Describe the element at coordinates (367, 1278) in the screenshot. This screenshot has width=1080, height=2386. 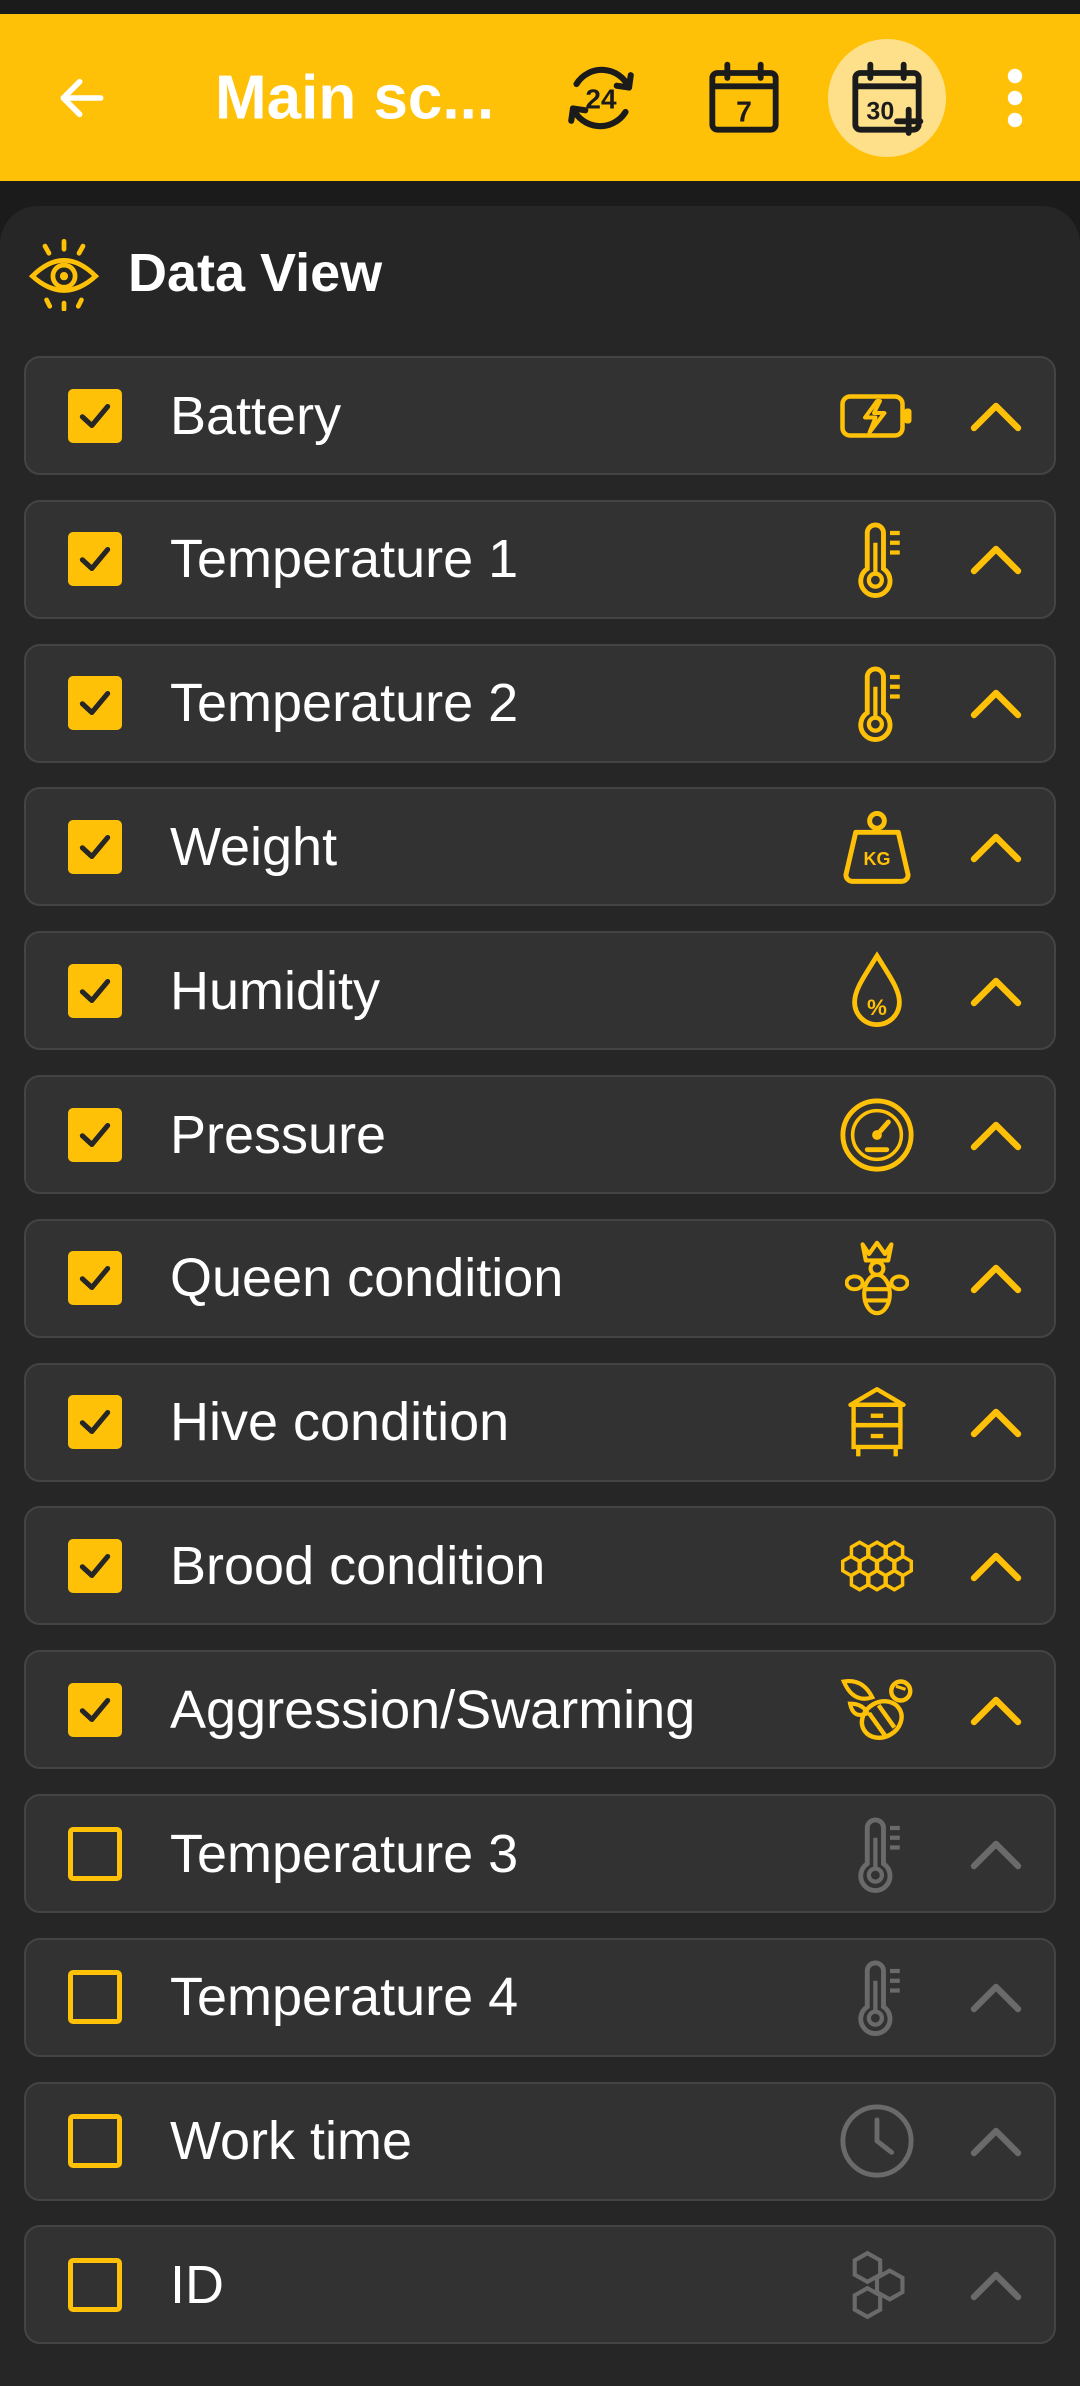
I see `data-item-label: Queen condition` at that location.